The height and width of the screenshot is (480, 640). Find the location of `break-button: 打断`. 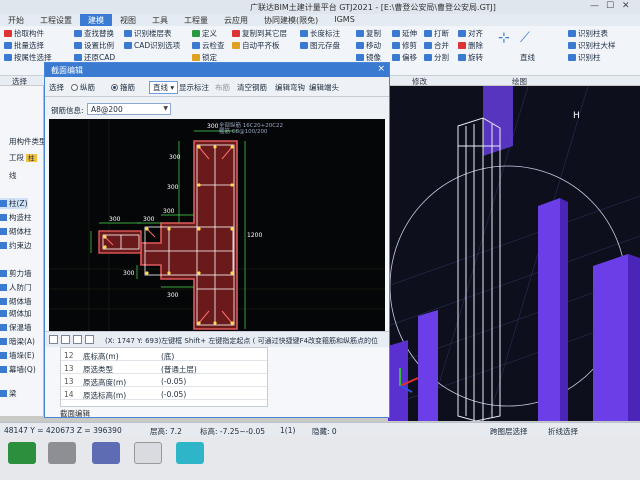

break-button: 打断 is located at coordinates (436, 33).